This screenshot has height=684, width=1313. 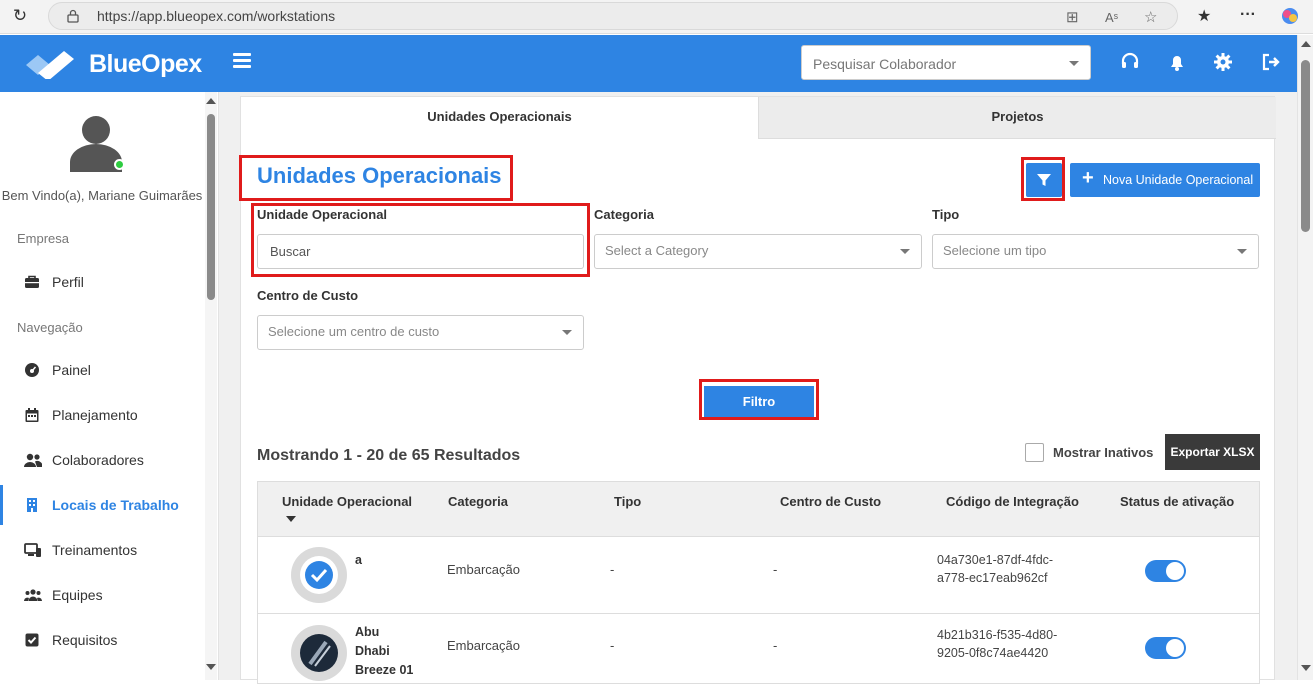 I want to click on tab-projetos: Projetos, so click(x=1017, y=118).